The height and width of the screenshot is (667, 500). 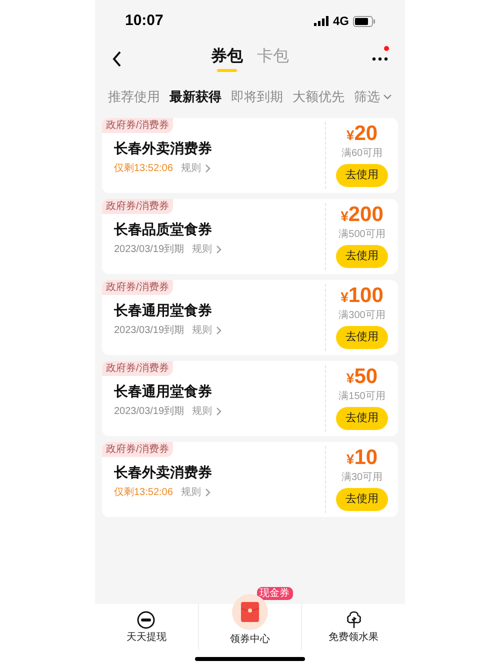 I want to click on coin-icon, so click(x=146, y=619).